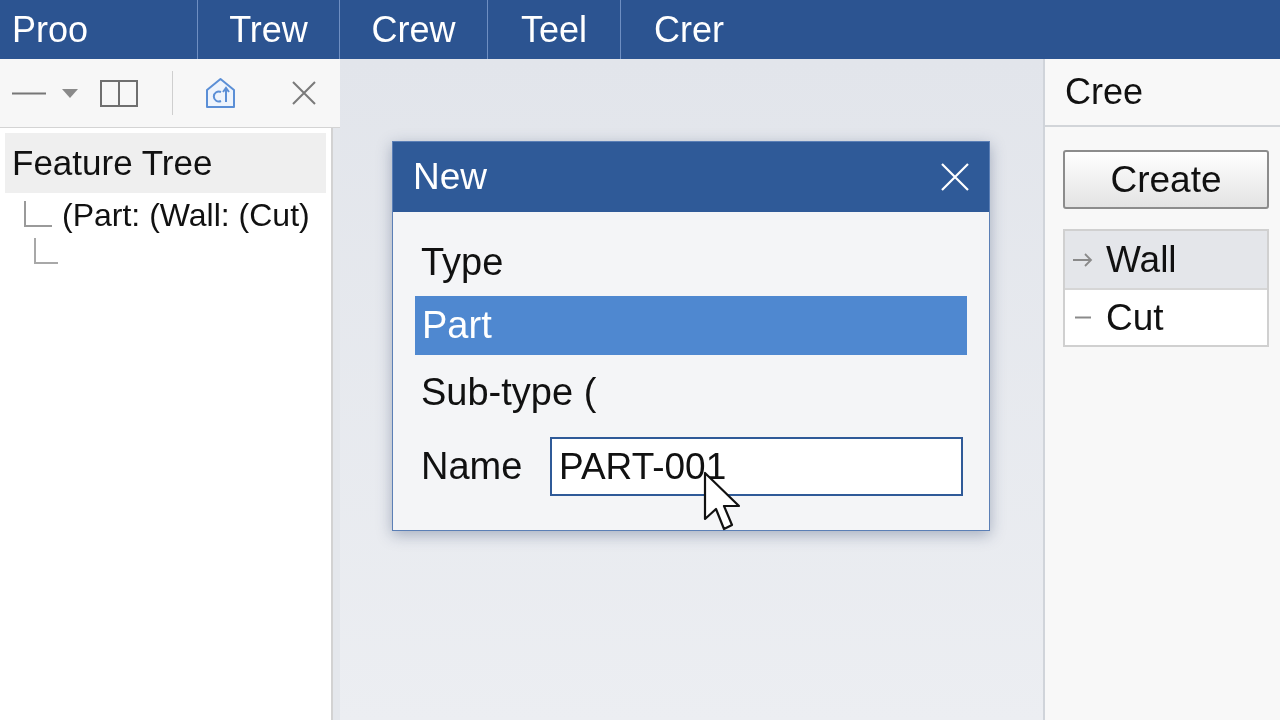 The width and height of the screenshot is (1280, 720). Describe the element at coordinates (186, 215) in the screenshot. I see `tree-item: (Part: (Wall: (Cut)` at that location.